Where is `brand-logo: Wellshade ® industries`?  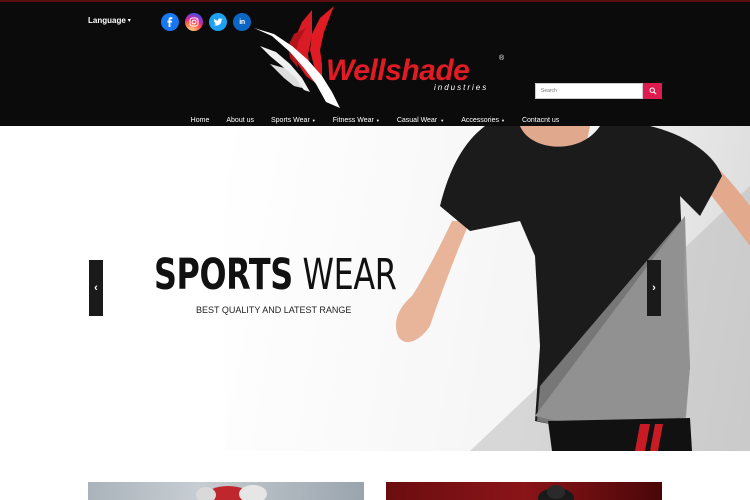
brand-logo: Wellshade ® industries is located at coordinates (381, 57).